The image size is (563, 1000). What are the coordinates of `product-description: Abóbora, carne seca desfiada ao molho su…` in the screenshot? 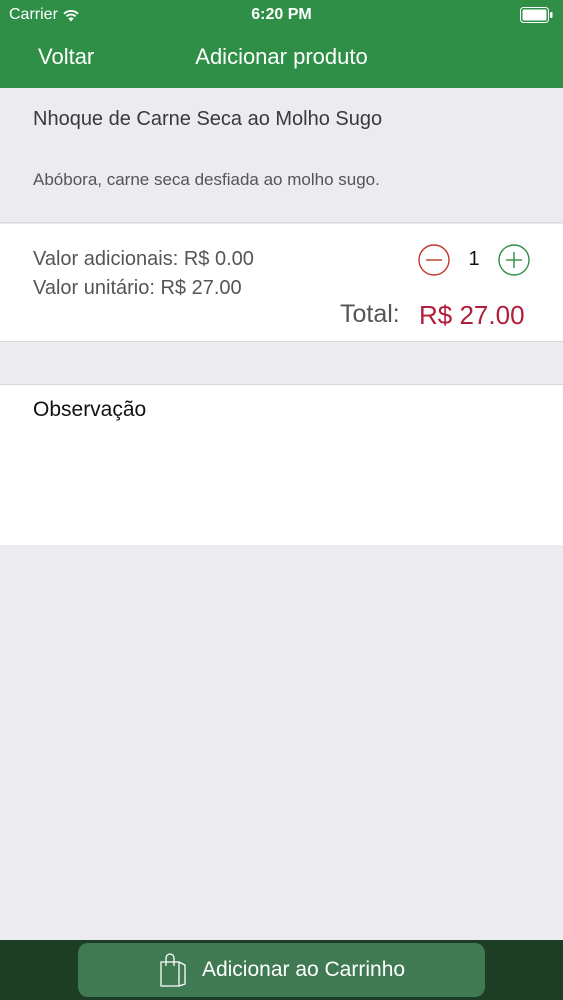 It's located at (206, 179).